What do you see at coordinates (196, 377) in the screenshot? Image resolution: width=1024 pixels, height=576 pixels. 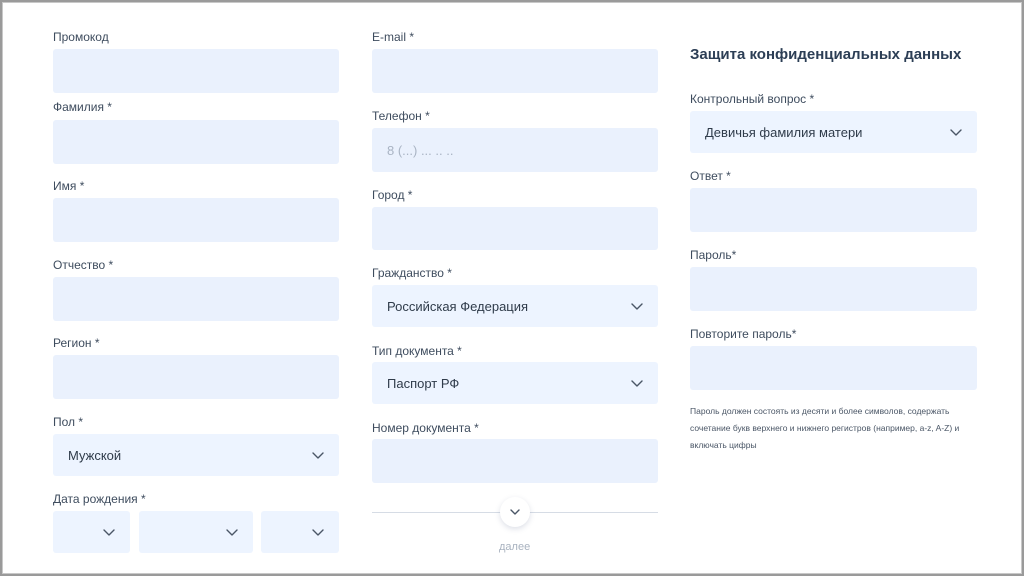 I see `region-input` at bounding box center [196, 377].